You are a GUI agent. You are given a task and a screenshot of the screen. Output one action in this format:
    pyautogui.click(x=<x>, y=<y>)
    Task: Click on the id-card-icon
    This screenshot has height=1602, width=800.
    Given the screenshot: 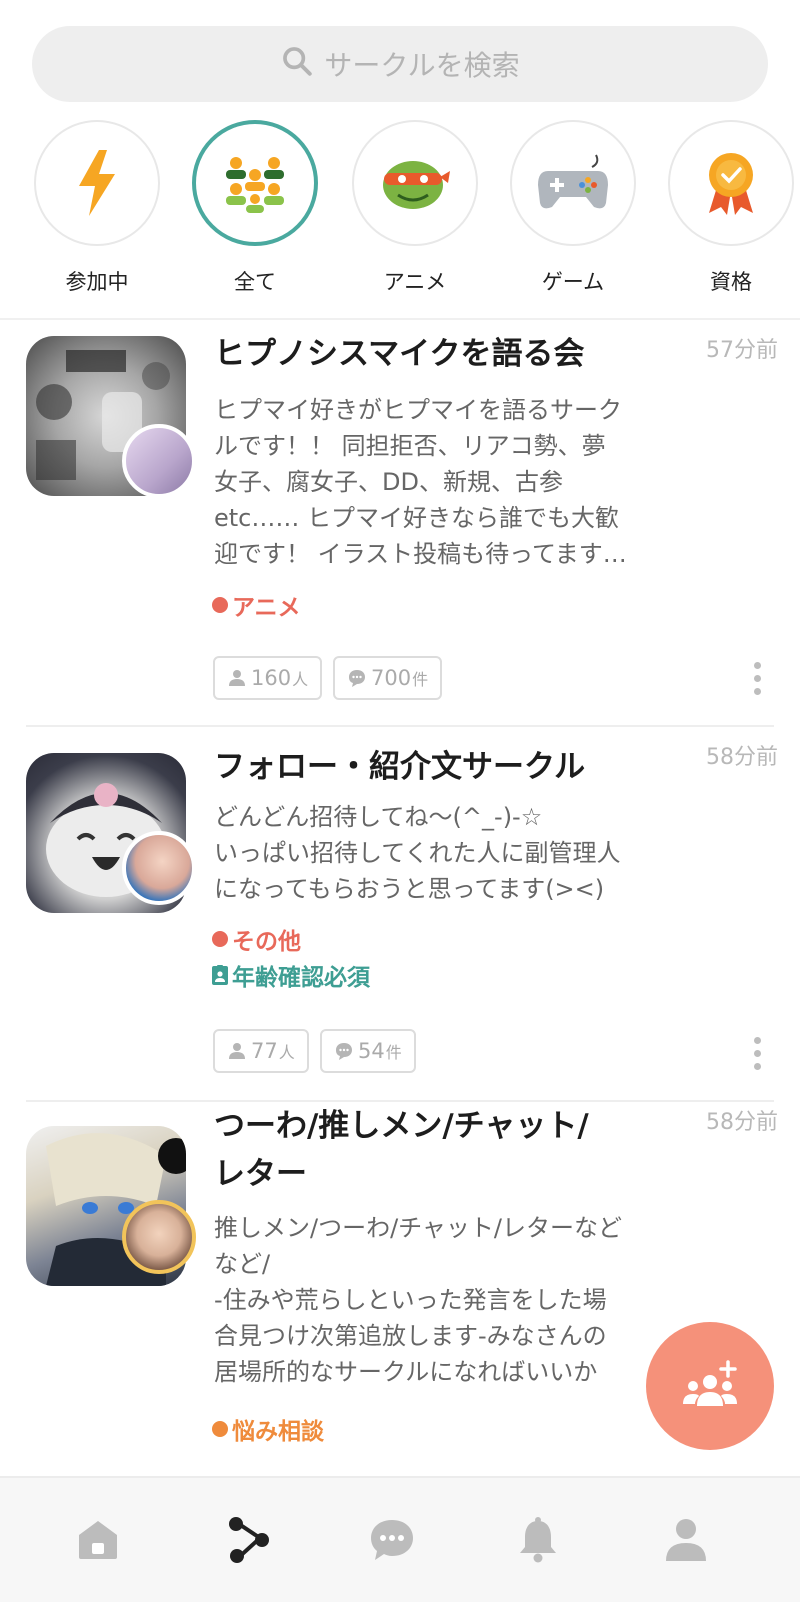 What is the action you would take?
    pyautogui.click(x=220, y=975)
    